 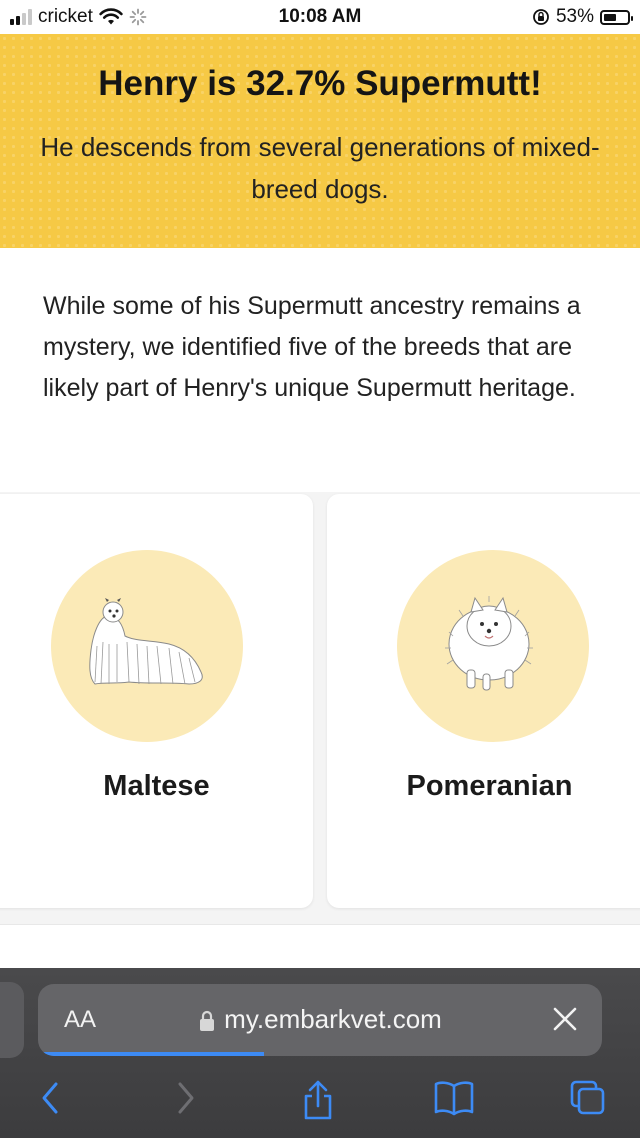 What do you see at coordinates (138, 17) in the screenshot?
I see `loading-spinner-icon` at bounding box center [138, 17].